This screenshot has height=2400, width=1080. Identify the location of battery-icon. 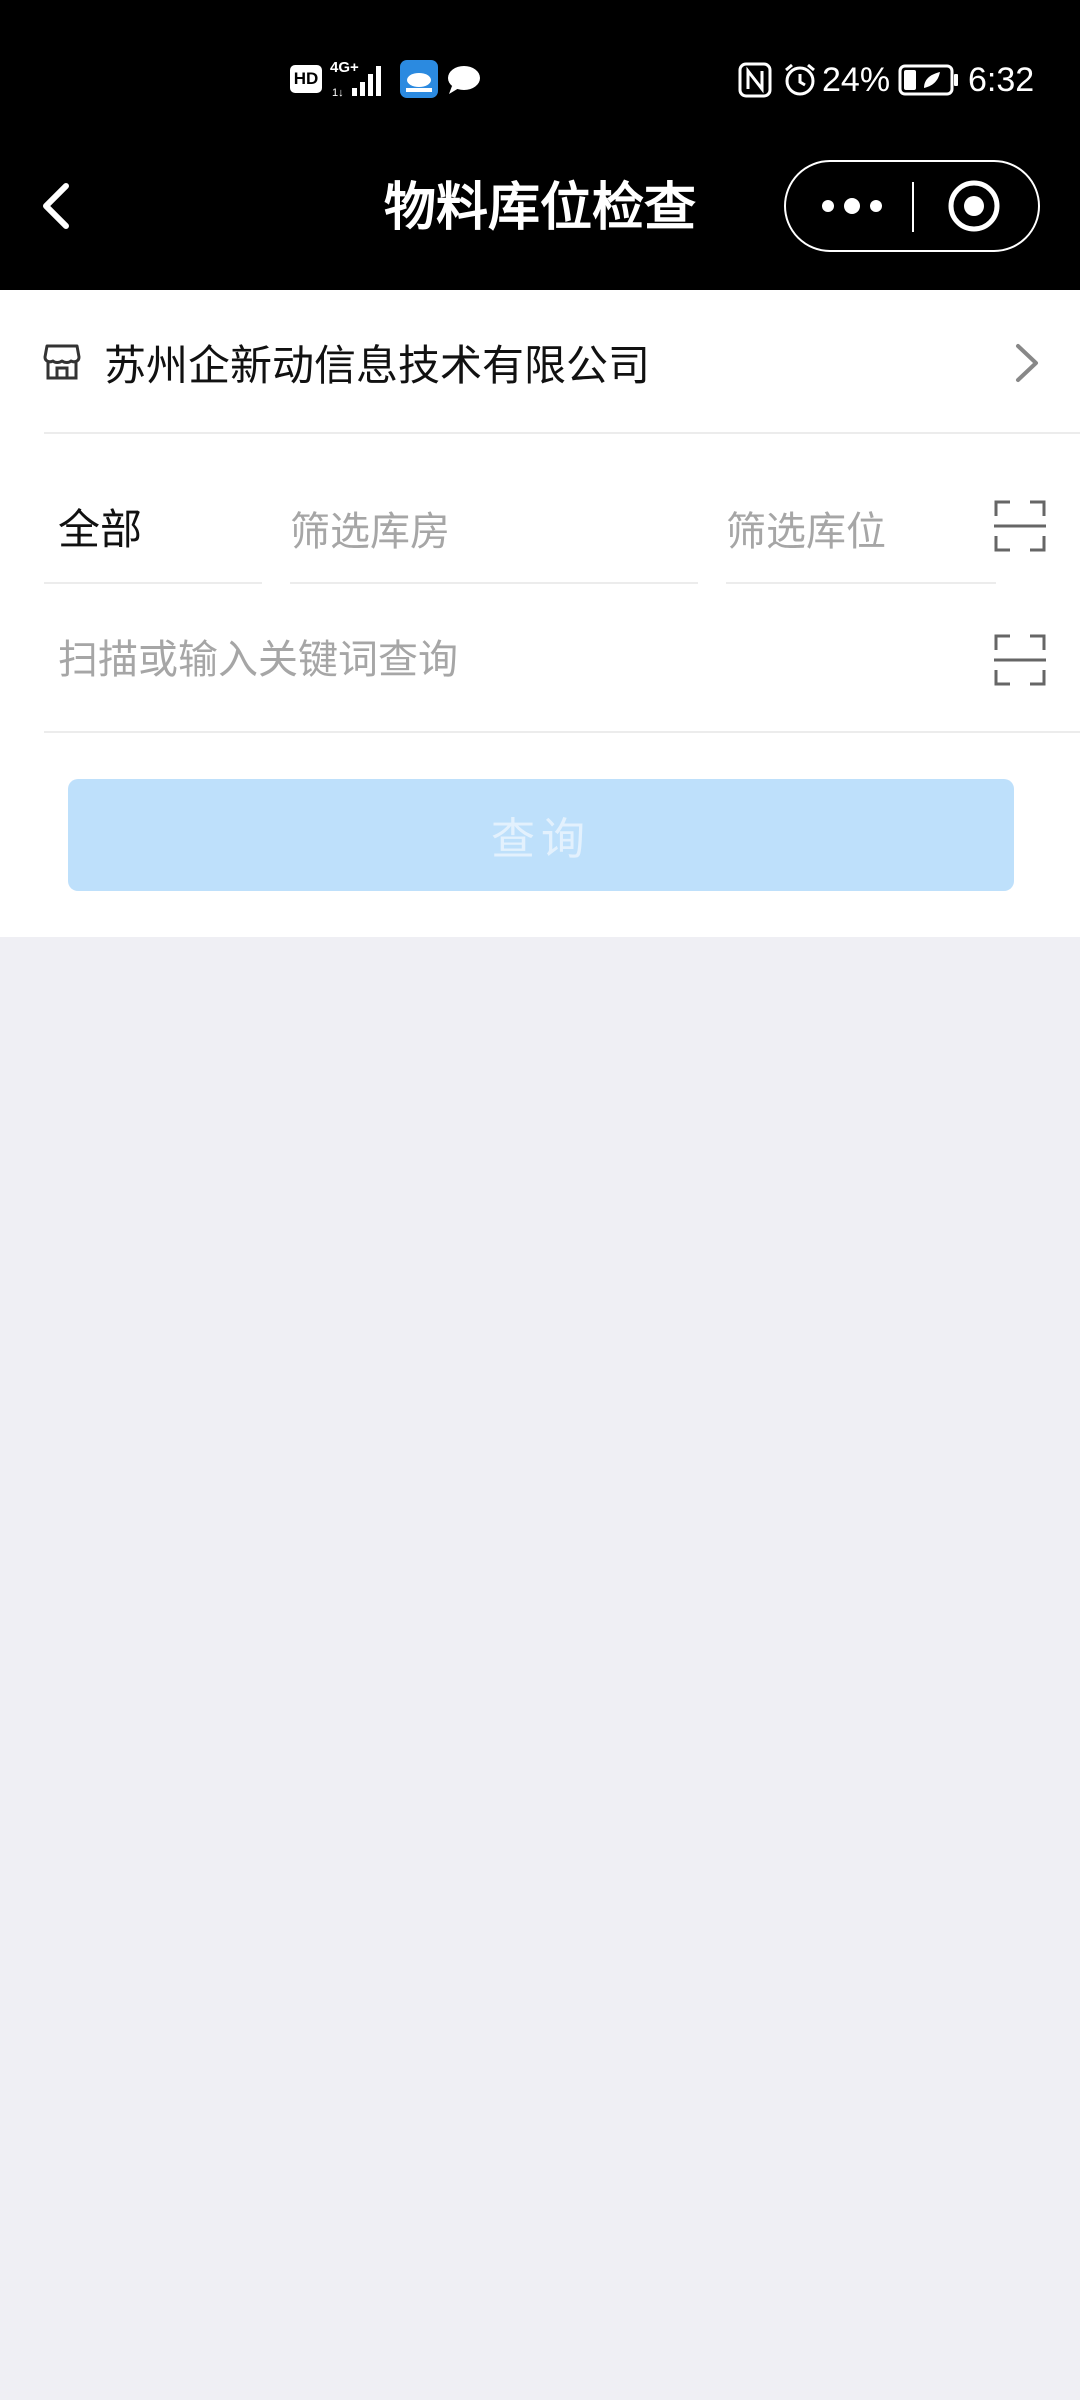
(929, 80).